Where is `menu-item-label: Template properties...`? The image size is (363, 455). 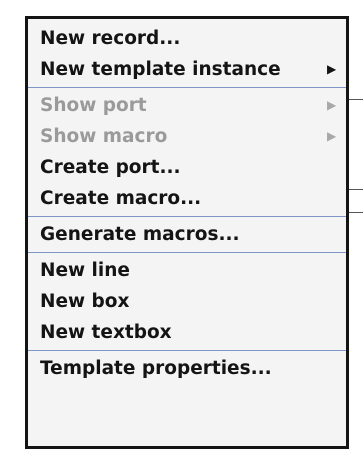
menu-item-label: Template properties... is located at coordinates (156, 368).